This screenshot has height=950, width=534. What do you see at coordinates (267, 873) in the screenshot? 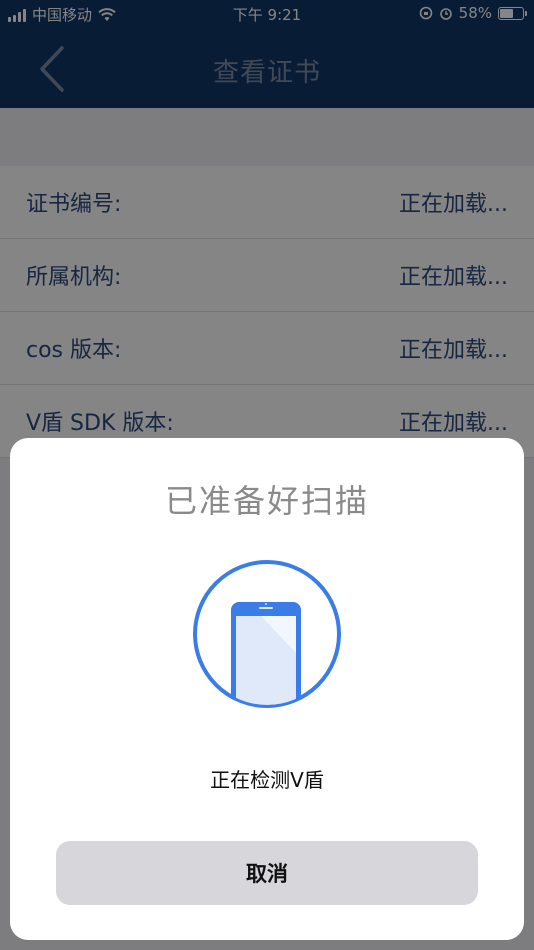
I see `cancel-button: 取消` at bounding box center [267, 873].